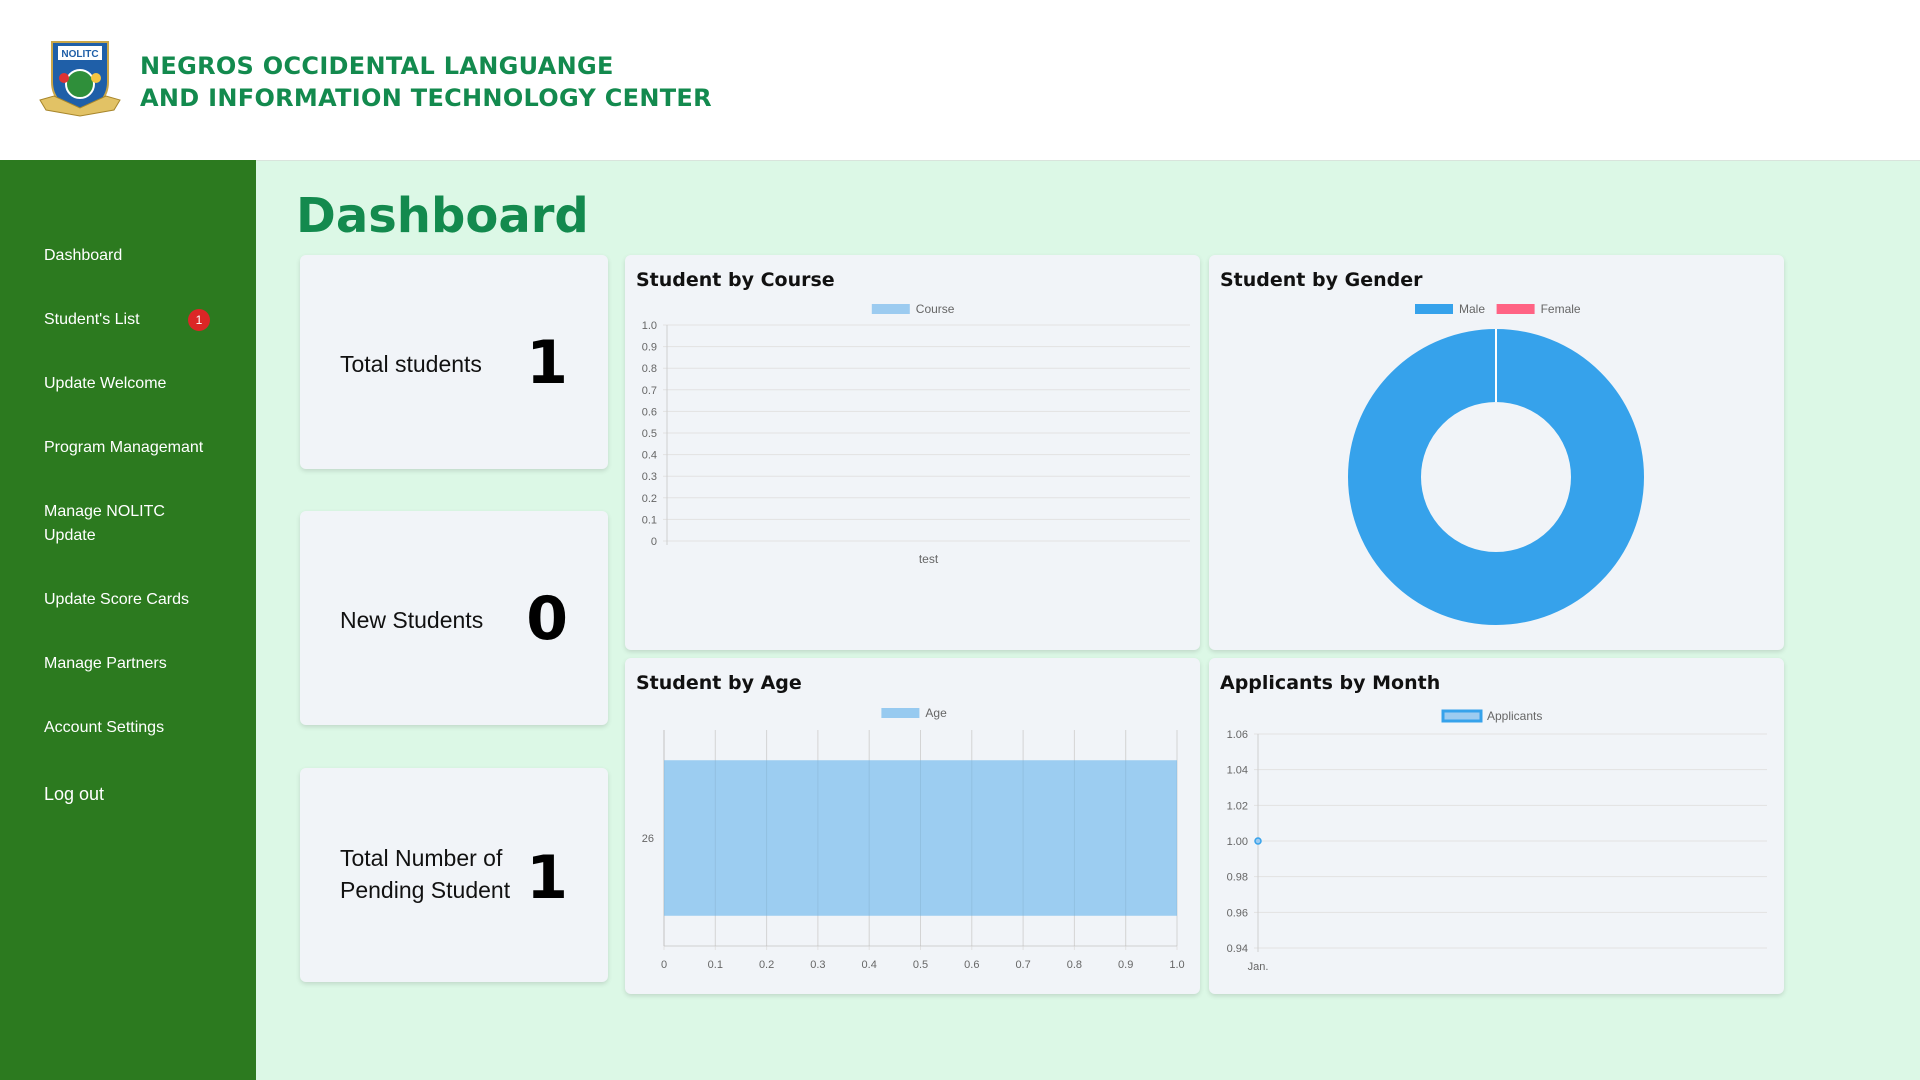  What do you see at coordinates (649, 369) in the screenshot?
I see `y-tick-label: 0.8` at bounding box center [649, 369].